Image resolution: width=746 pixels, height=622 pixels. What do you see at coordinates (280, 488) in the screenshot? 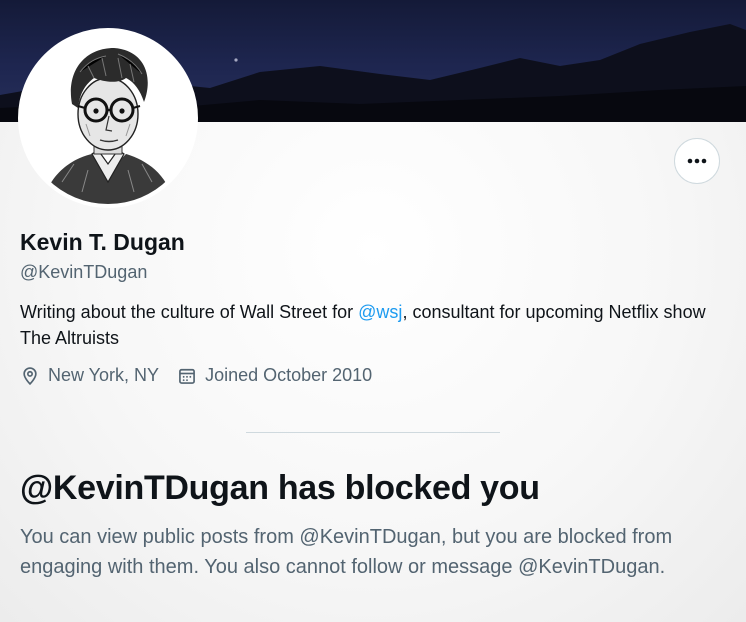
I see `blocked-title: @KevinTDugan has blocked you` at bounding box center [280, 488].